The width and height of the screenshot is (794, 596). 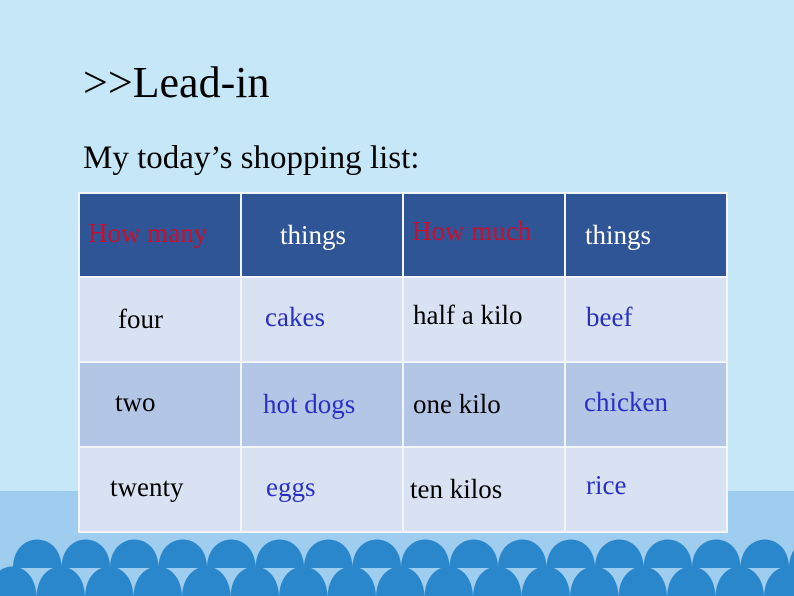 I want to click on item-text: rice, so click(x=606, y=485).